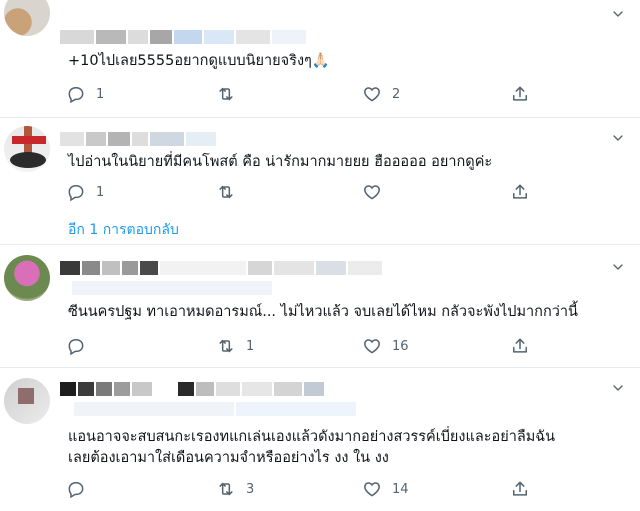 The height and width of the screenshot is (511, 640). What do you see at coordinates (400, 346) in the screenshot?
I see `like-count: 16` at bounding box center [400, 346].